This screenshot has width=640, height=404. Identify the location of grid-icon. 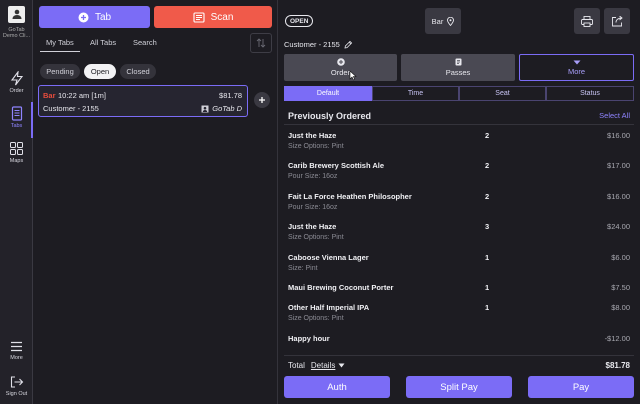
(16, 148).